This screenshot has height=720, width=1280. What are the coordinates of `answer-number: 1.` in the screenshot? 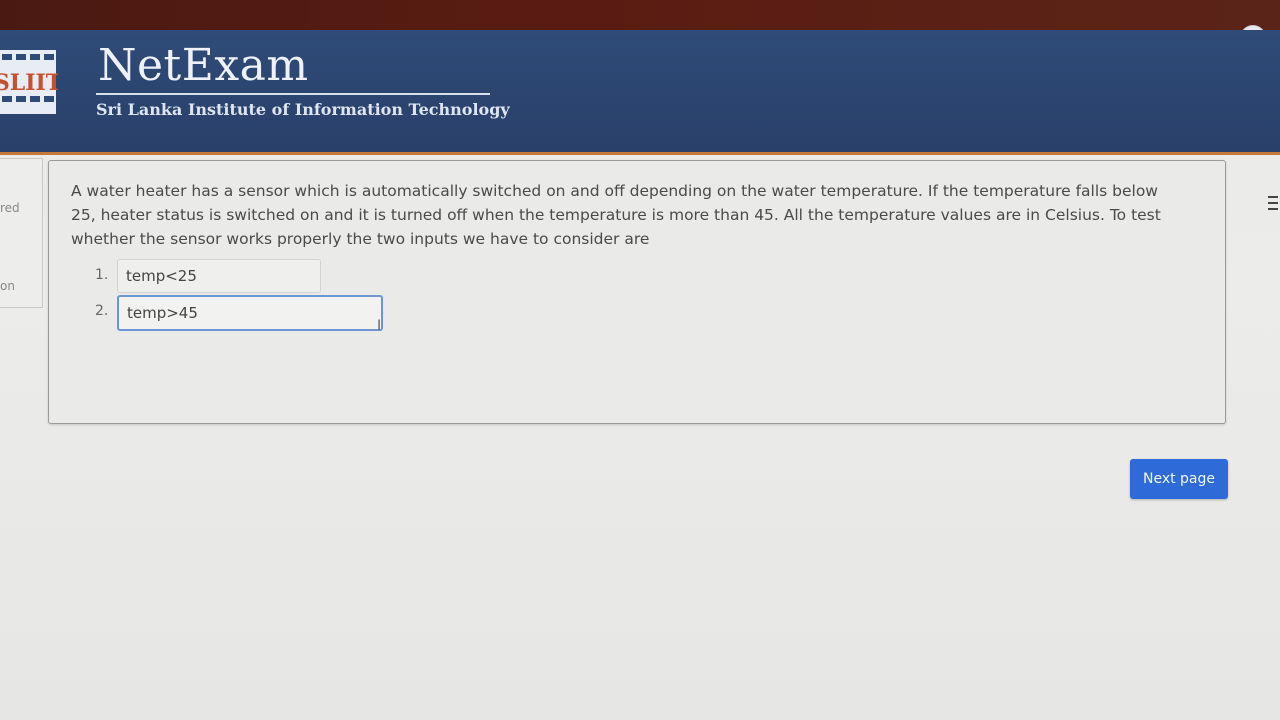 It's located at (102, 275).